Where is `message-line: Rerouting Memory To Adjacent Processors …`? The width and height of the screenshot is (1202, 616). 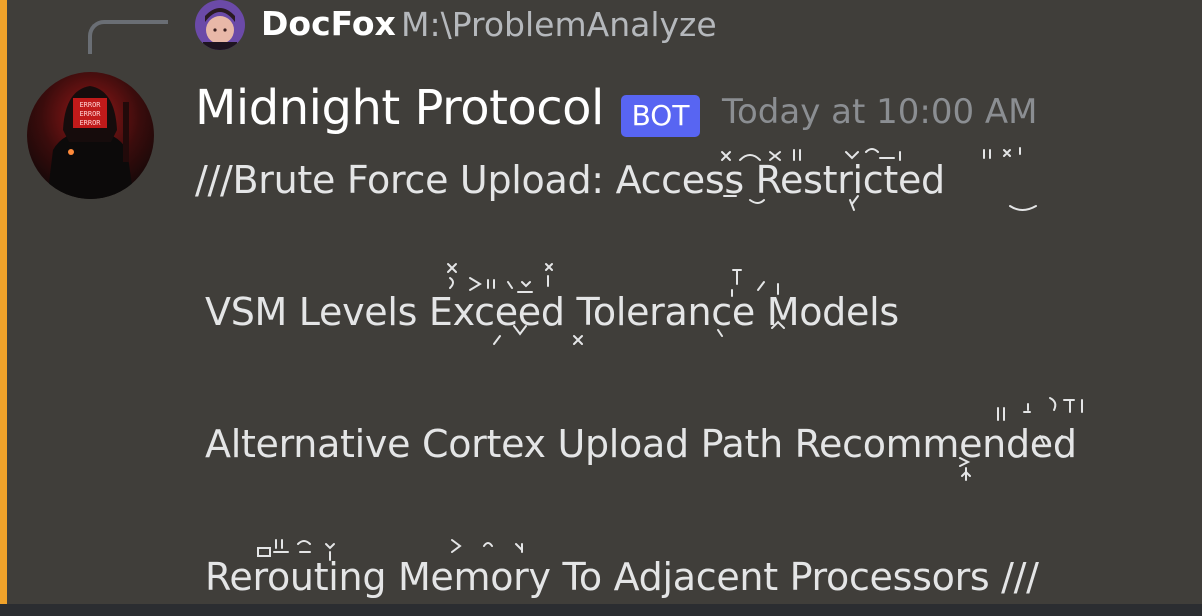
message-line: Rerouting Memory To Adjacent Processors … is located at coordinates (622, 577).